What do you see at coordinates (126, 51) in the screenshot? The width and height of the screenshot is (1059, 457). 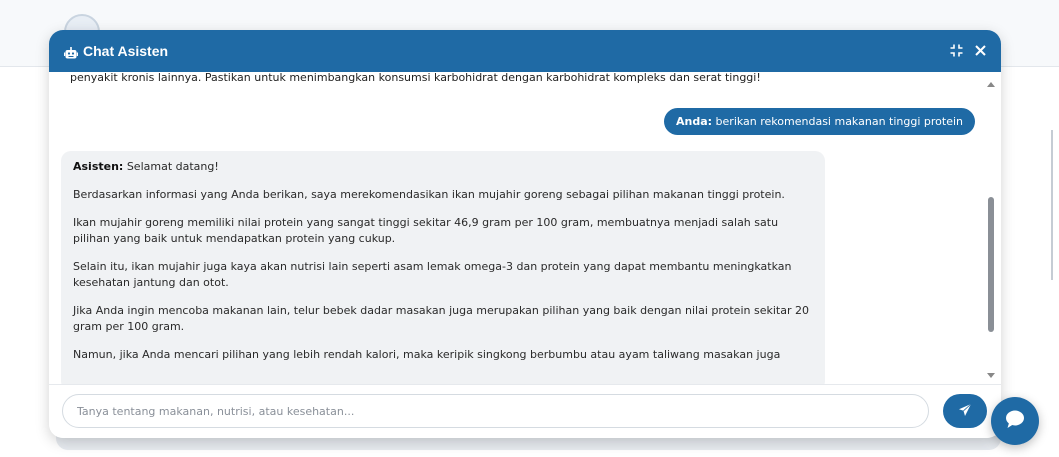 I see `chat-title: Chat Asisten` at bounding box center [126, 51].